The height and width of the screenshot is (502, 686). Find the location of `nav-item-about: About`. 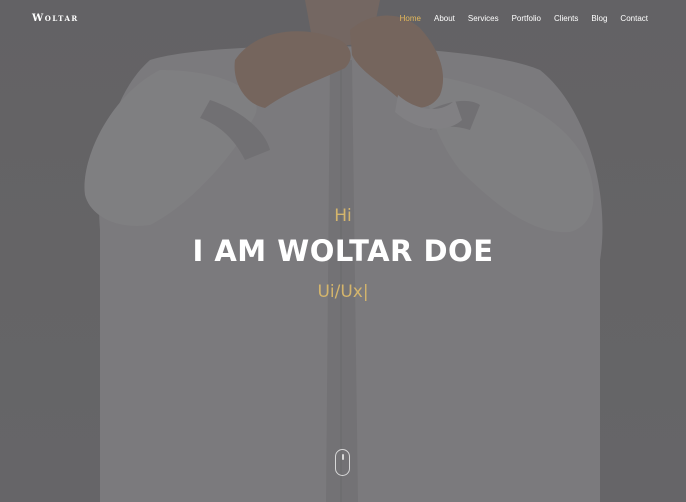

nav-item-about: About is located at coordinates (444, 18).